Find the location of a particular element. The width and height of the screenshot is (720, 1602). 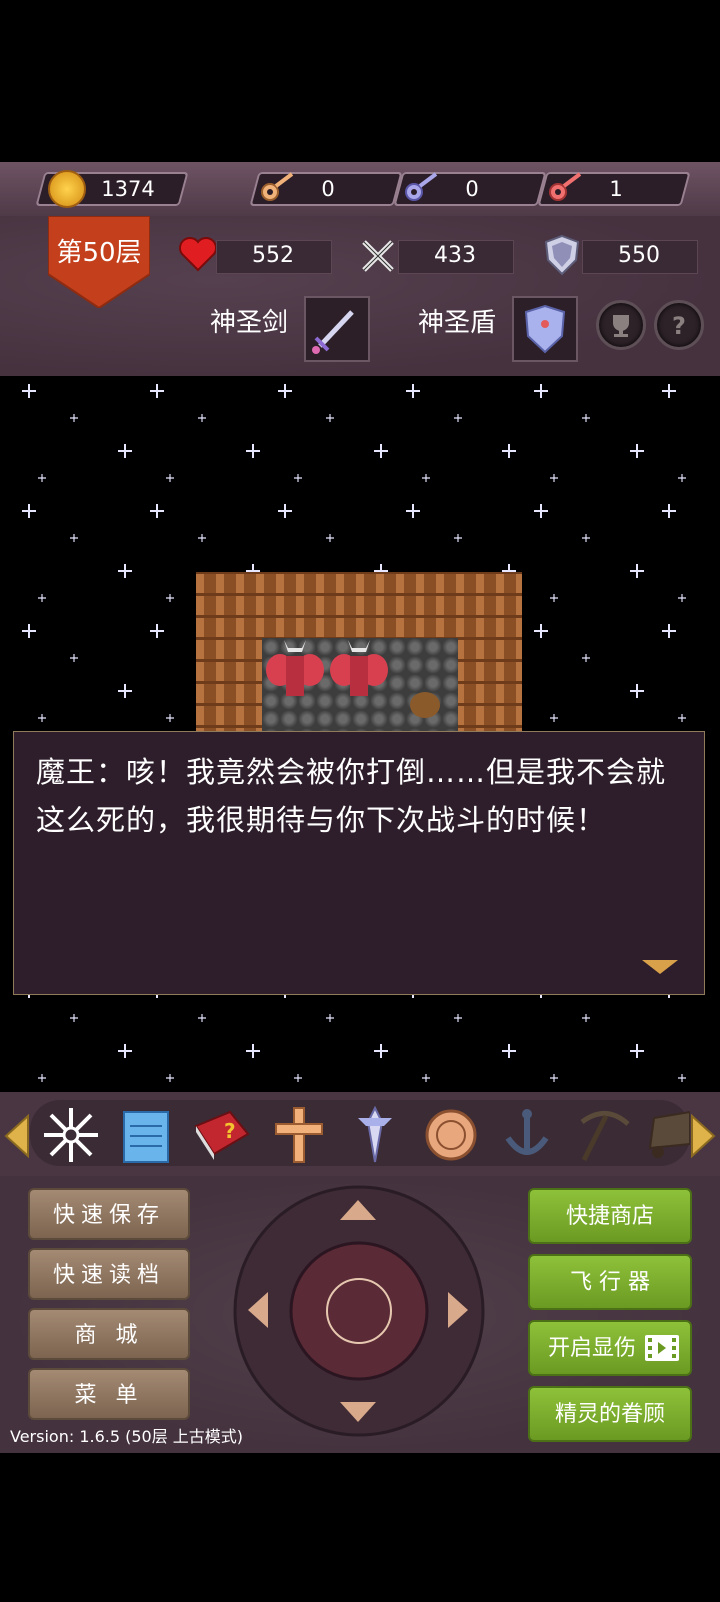

cart-icon is located at coordinates (668, 1135).